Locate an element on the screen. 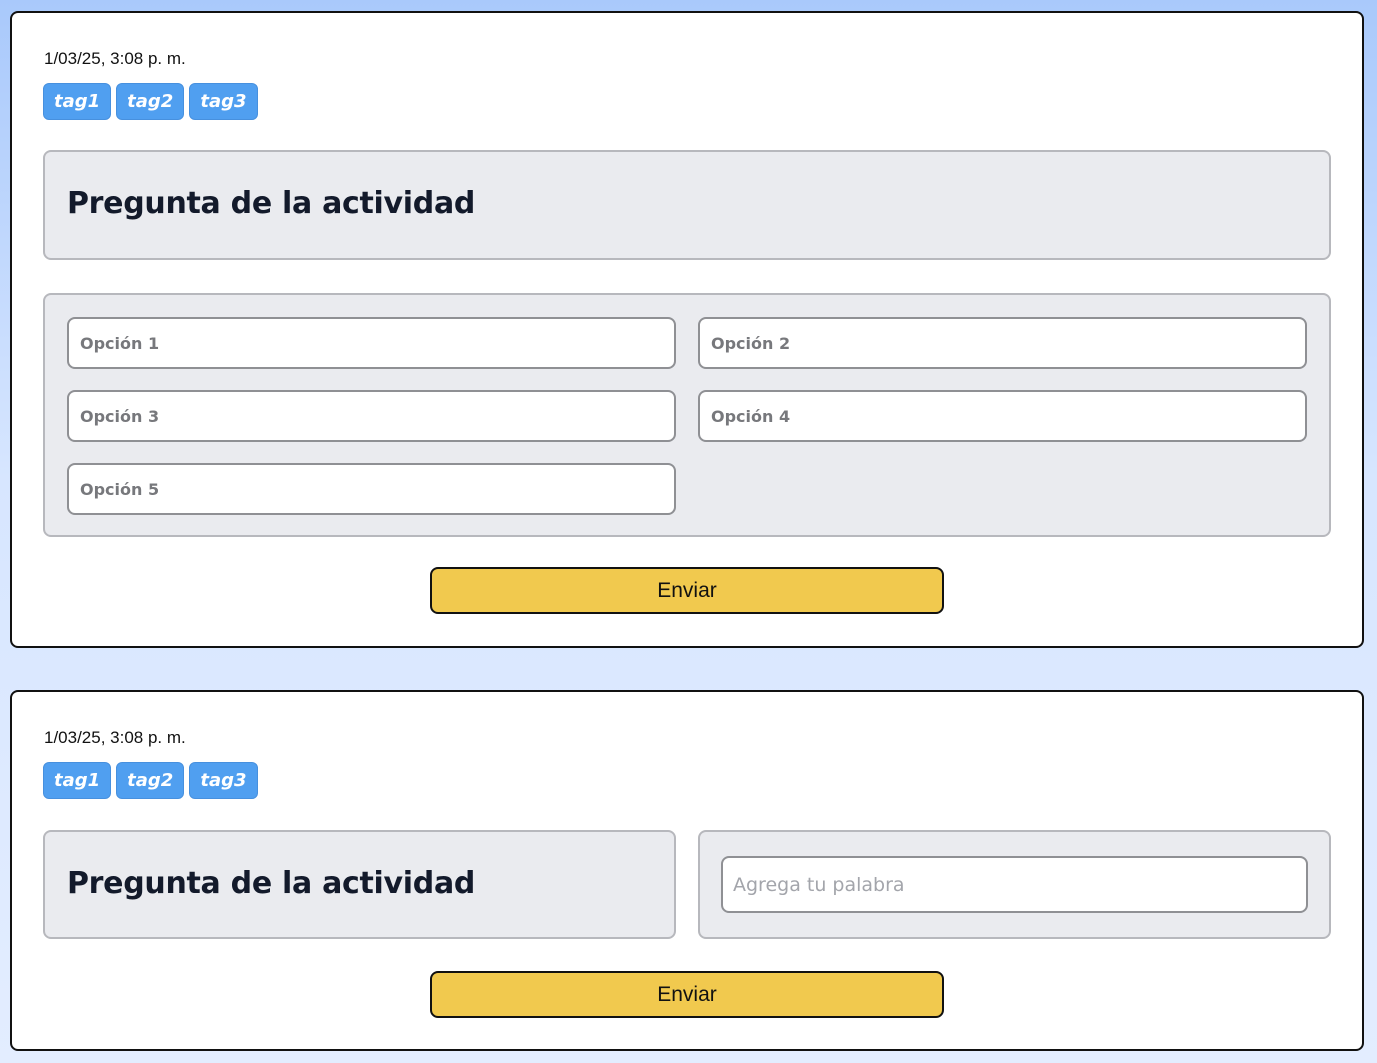 The height and width of the screenshot is (1063, 1377). word-input is located at coordinates (1014, 884).